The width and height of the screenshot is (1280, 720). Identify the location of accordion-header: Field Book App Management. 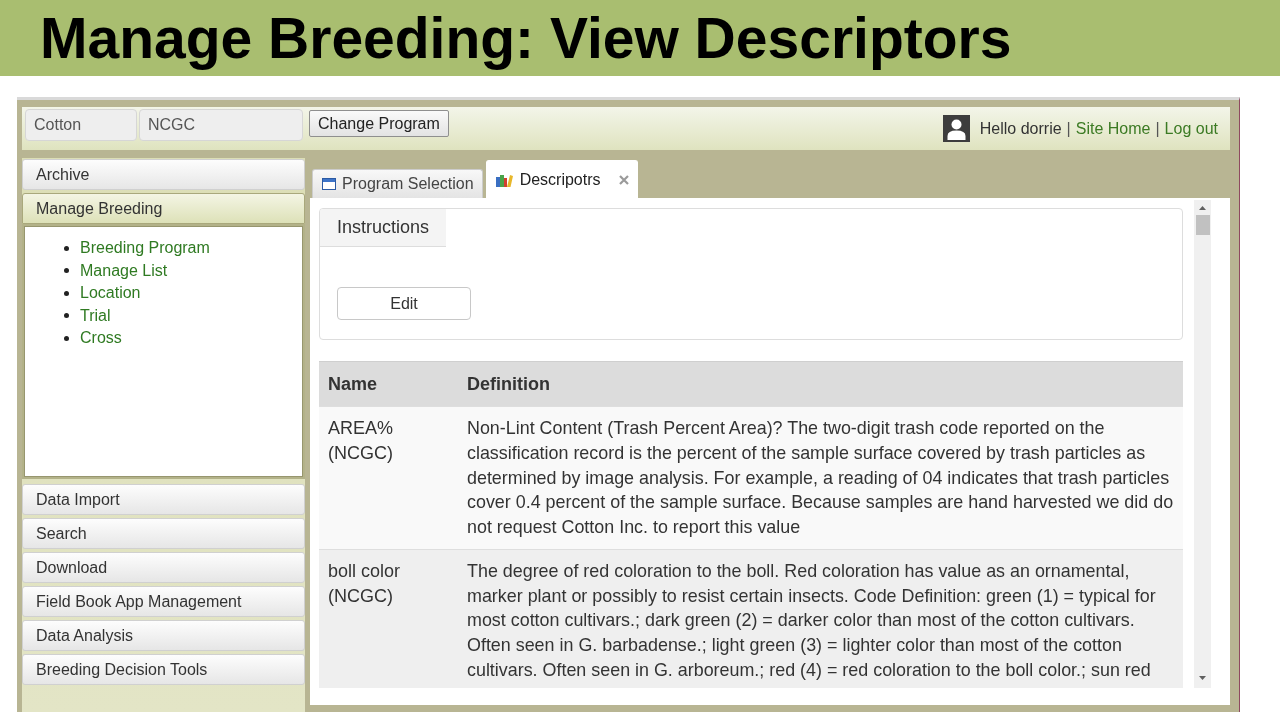
(163, 601).